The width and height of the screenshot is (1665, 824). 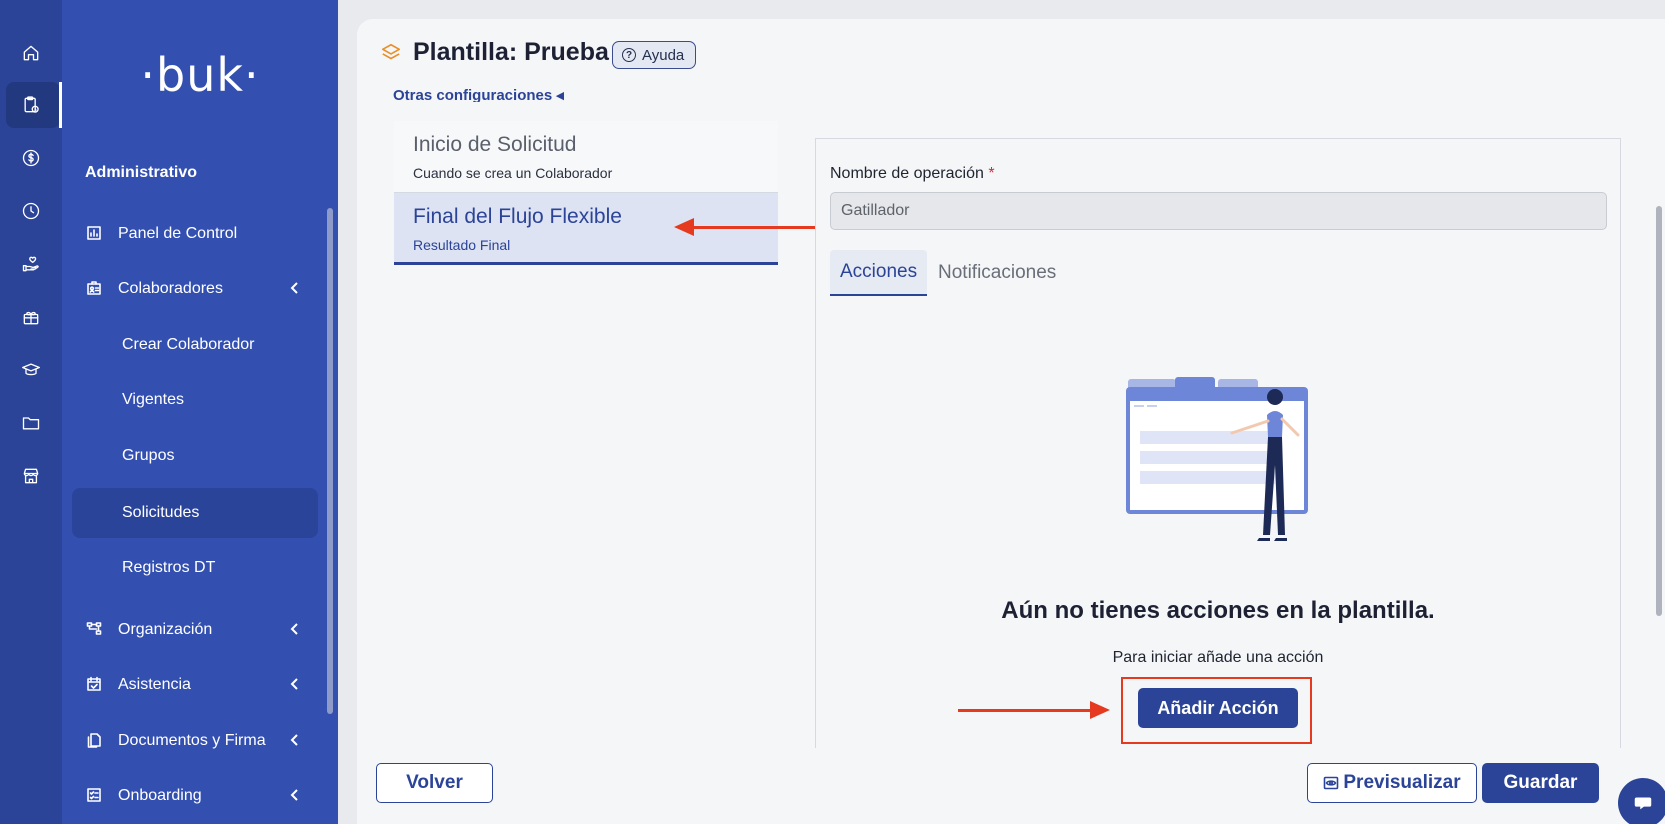 I want to click on step-final-del-flujo-flexible: Final del Flujo Flexible Resultado Final, so click(x=586, y=229).